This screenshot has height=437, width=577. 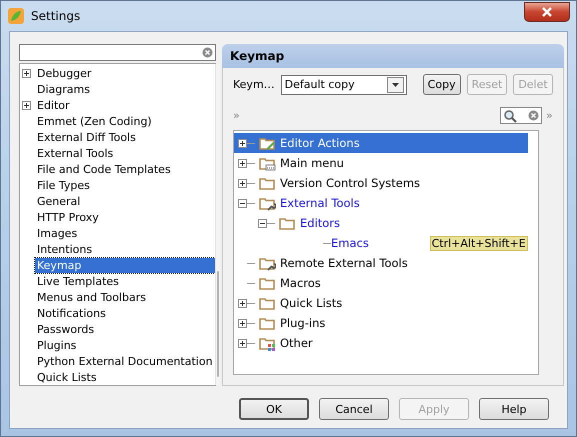 What do you see at coordinates (441, 84) in the screenshot?
I see `keymap-button: Copy` at bounding box center [441, 84].